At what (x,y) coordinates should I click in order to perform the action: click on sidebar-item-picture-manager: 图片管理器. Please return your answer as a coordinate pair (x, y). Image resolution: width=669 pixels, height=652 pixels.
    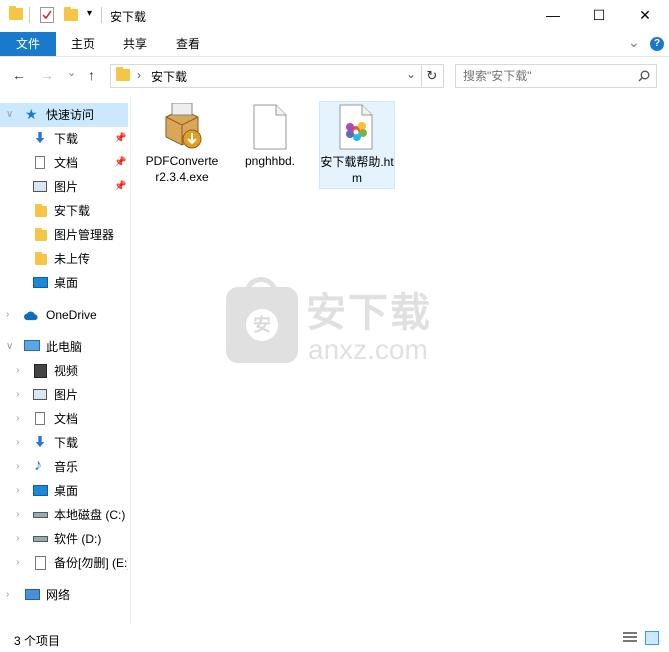
    Looking at the image, I should click on (64, 235).